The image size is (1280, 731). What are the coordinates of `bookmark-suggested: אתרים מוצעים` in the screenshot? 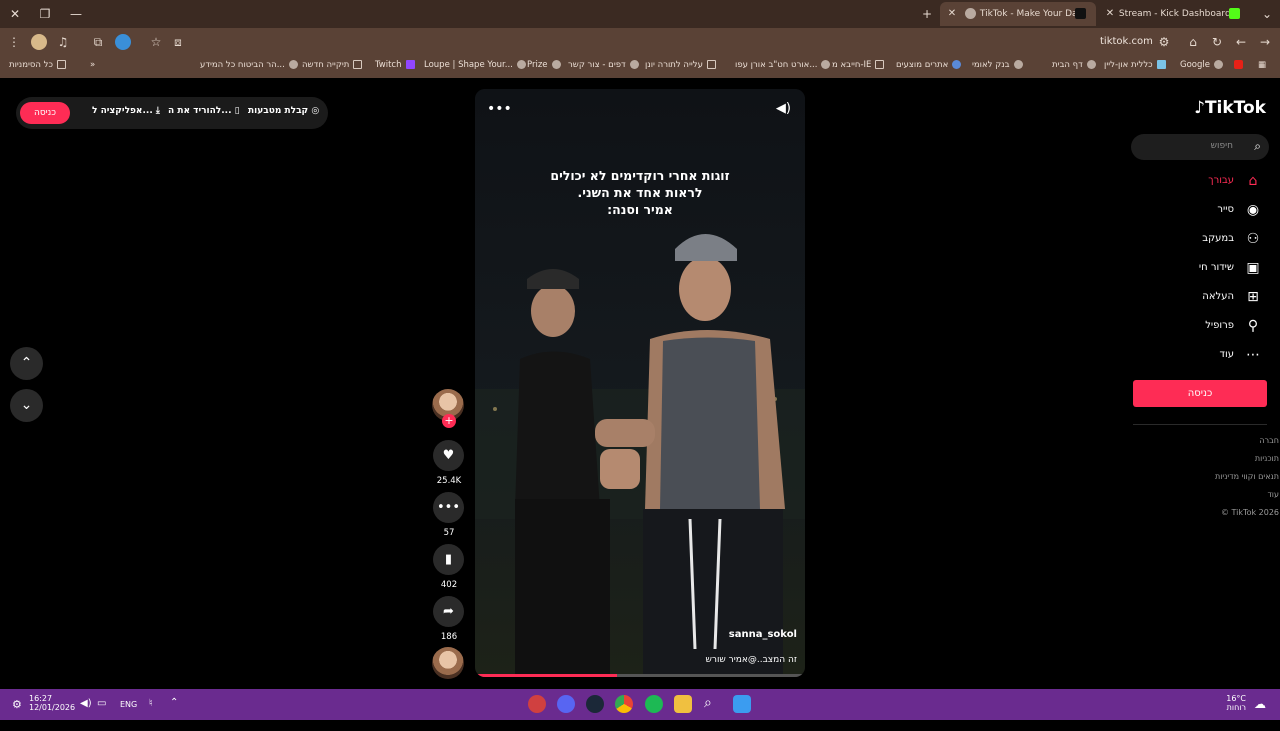 It's located at (929, 65).